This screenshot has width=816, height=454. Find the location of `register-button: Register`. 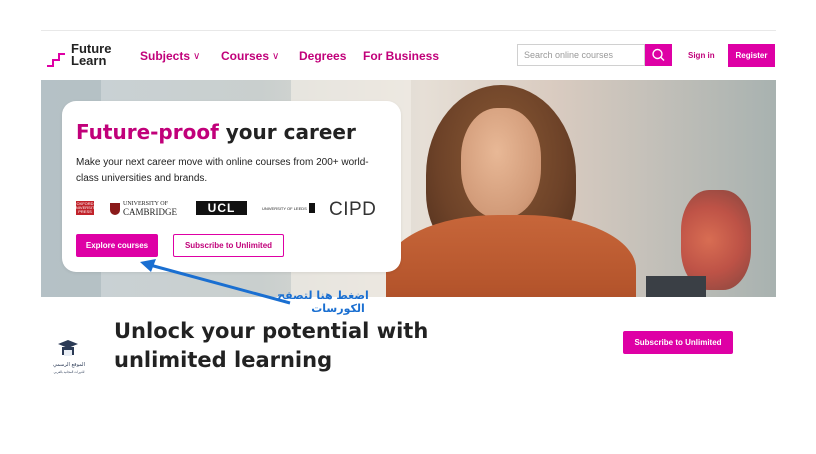

register-button: Register is located at coordinates (751, 55).